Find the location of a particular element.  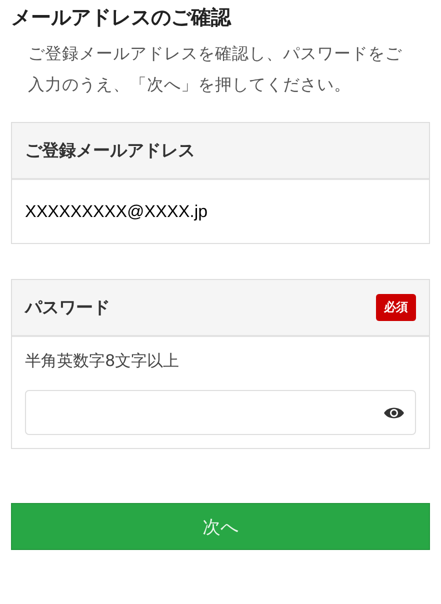

next-button: 次へ is located at coordinates (220, 526).